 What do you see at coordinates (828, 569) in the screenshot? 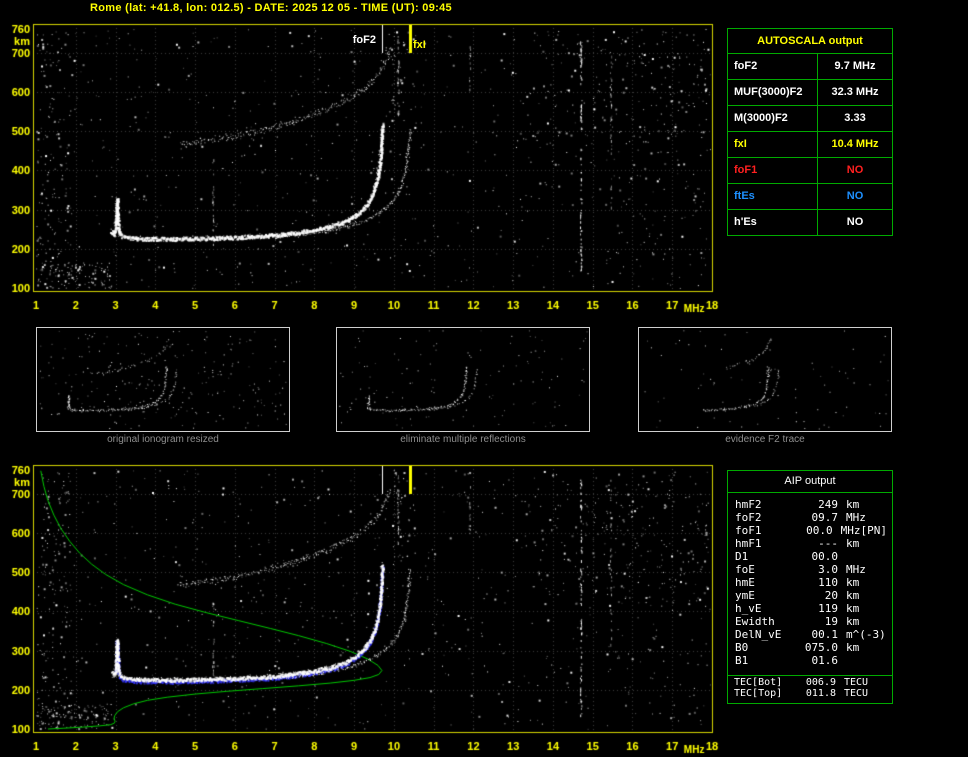
I see `aip-param-value: 3.0` at bounding box center [828, 569].